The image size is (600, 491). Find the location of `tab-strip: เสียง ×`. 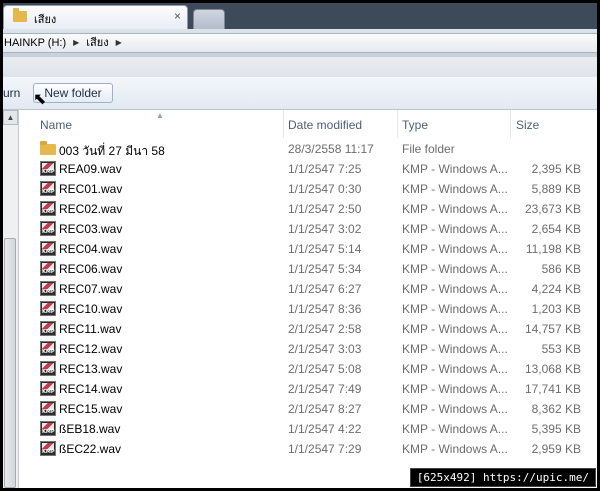

tab-strip: เสียง × is located at coordinates (300, 16).